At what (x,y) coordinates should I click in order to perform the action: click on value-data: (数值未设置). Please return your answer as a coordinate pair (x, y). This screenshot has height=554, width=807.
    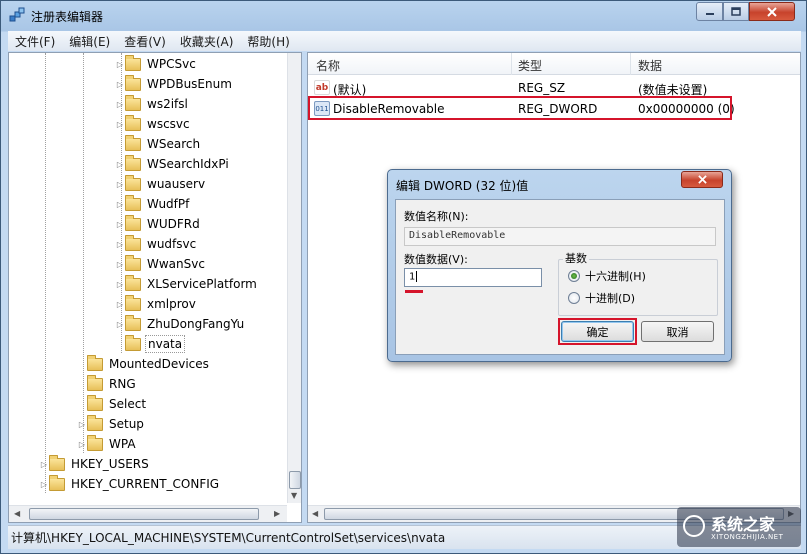
    Looking at the image, I should click on (673, 90).